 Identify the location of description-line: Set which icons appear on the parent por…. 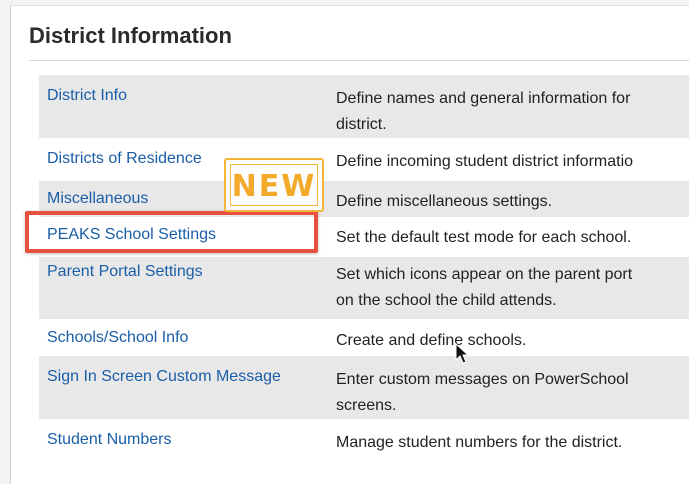
(484, 274).